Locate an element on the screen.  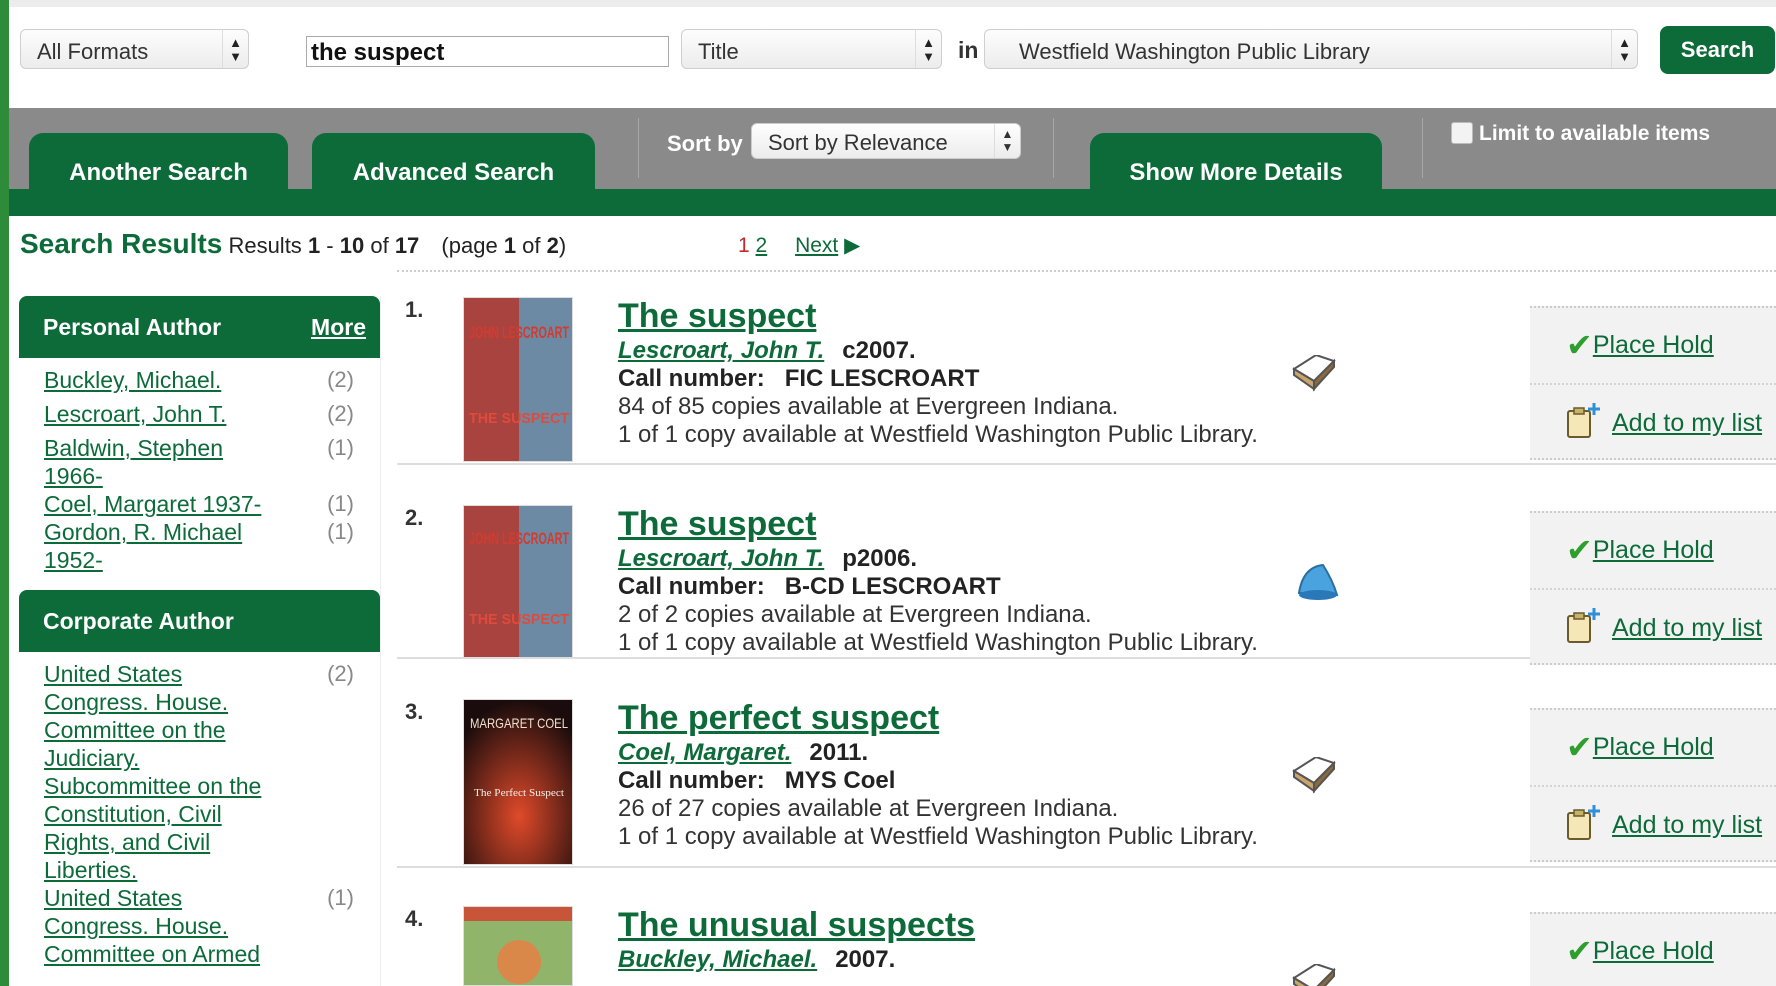
facet-title: Personal Author is located at coordinates (132, 327).